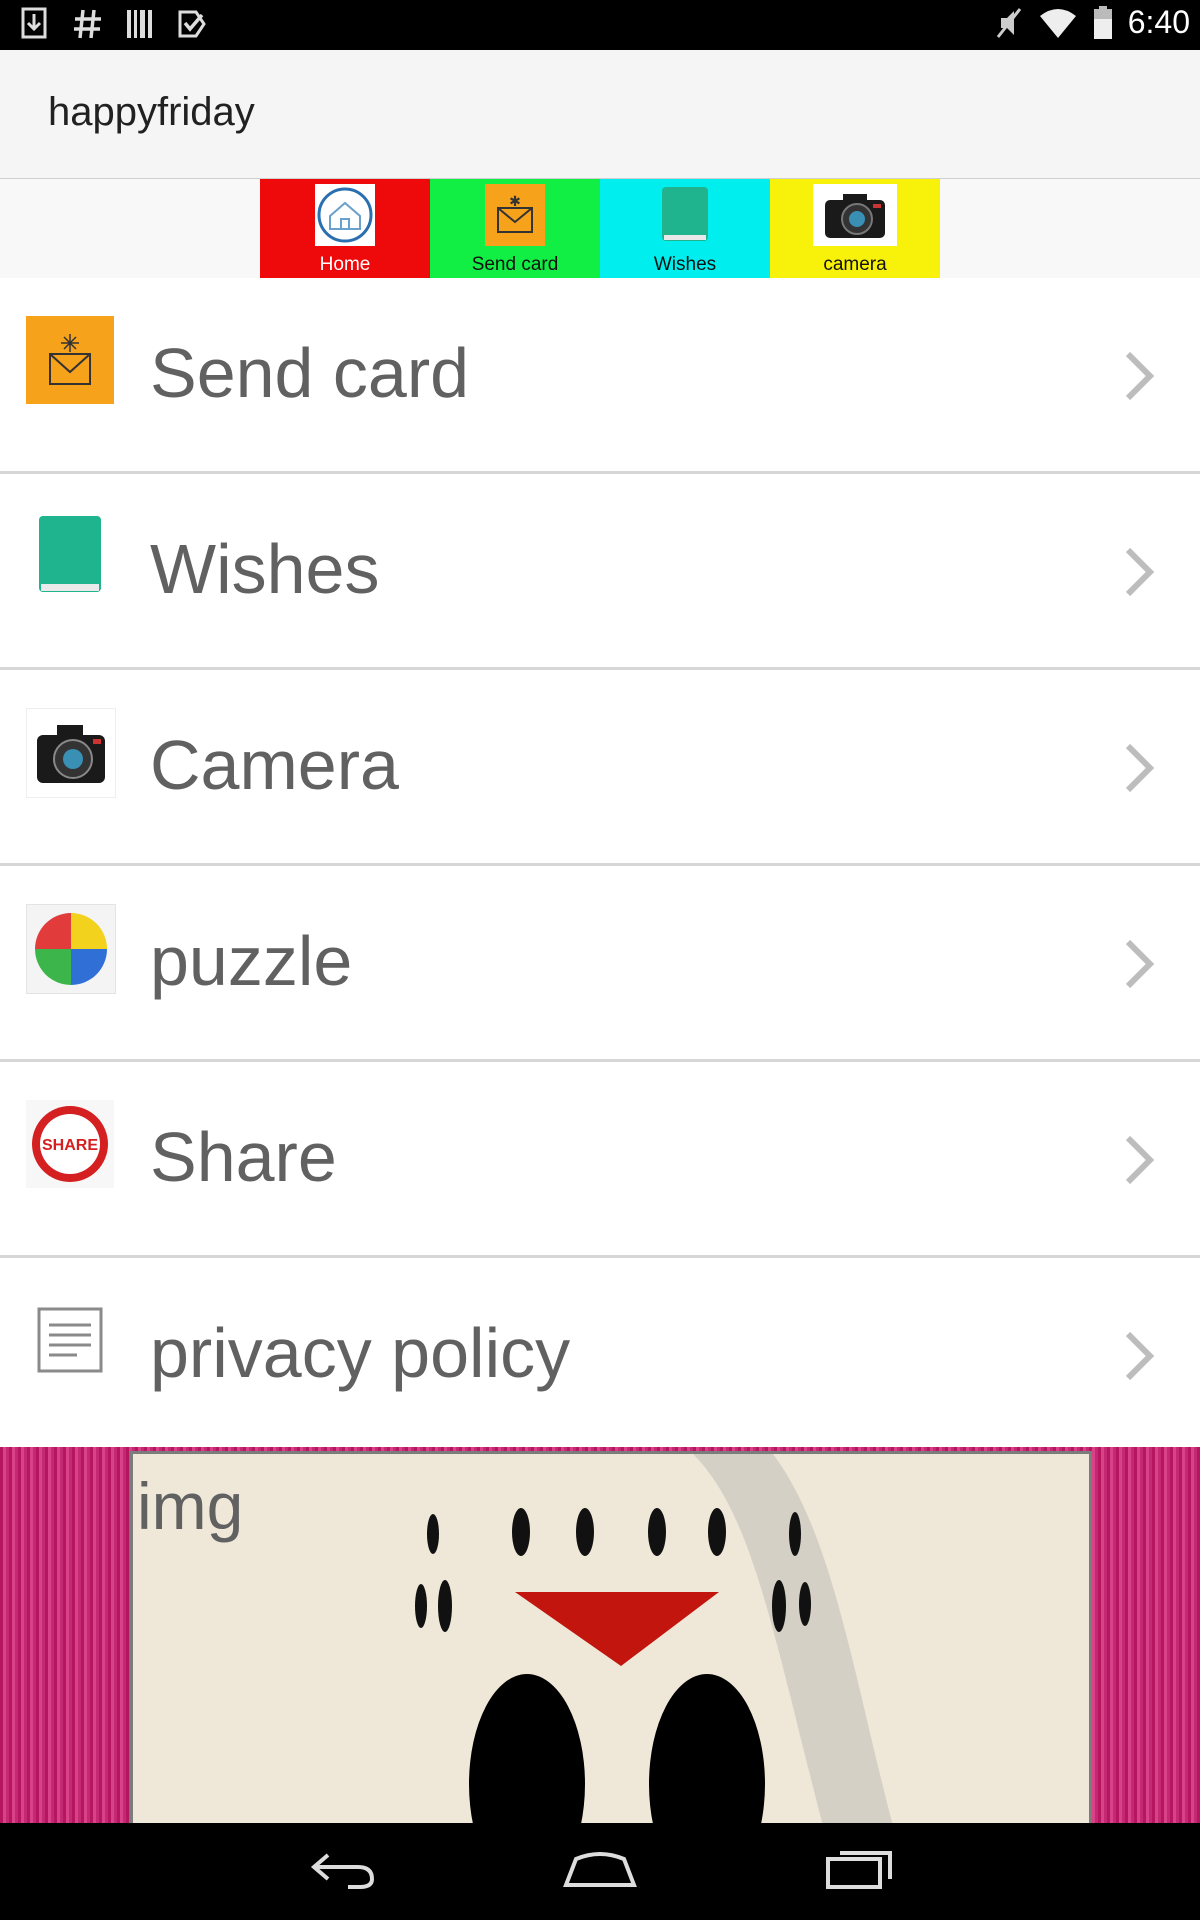  I want to click on tab-wishes: Wishes, so click(685, 228).